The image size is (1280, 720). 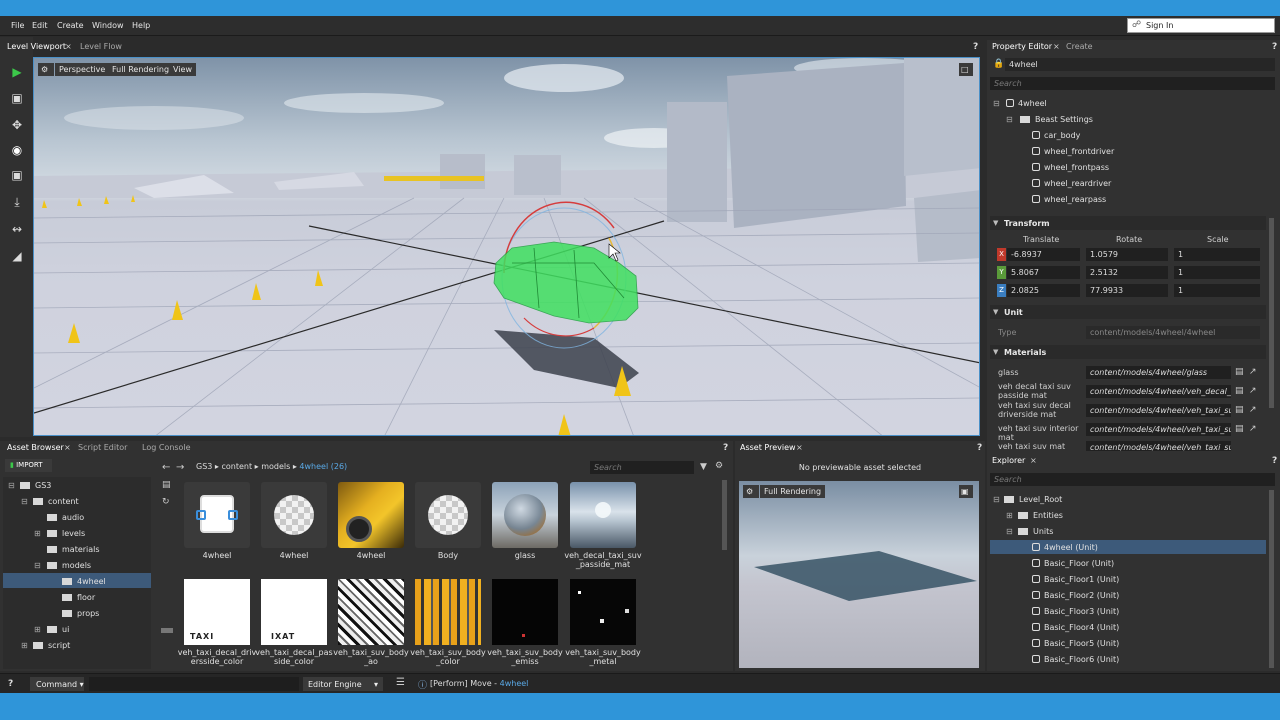 I want to click on tree-folder-ui: ui, so click(x=58, y=629).